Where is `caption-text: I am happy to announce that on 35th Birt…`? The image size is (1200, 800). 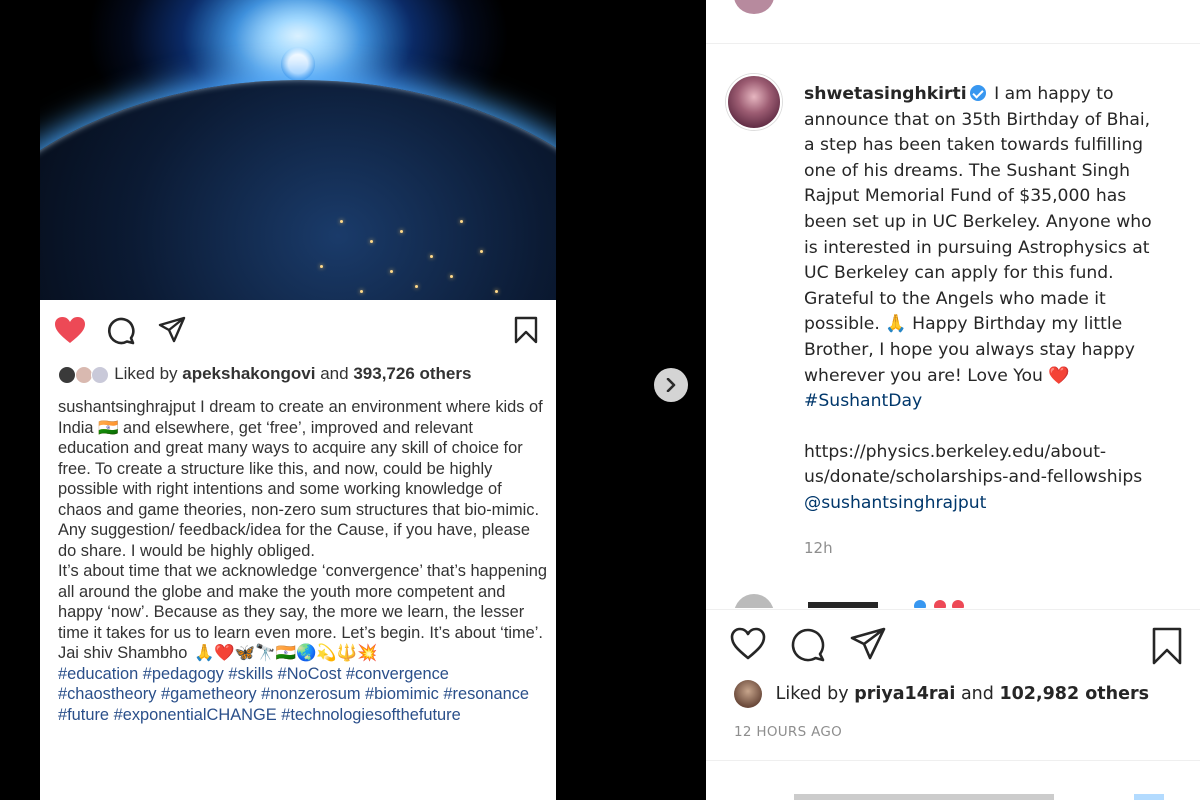 caption-text: I am happy to announce that on 35th Birt… is located at coordinates (978, 235).